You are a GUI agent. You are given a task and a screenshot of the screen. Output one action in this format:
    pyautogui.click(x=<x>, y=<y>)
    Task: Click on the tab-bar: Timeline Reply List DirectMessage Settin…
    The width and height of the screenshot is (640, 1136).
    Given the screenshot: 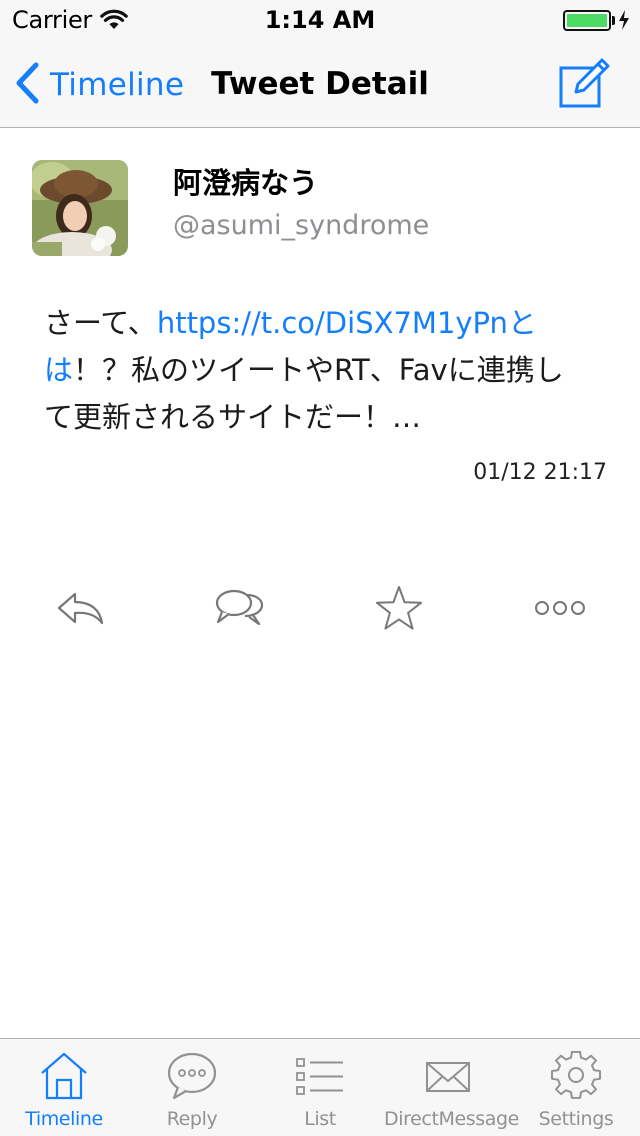 What is the action you would take?
    pyautogui.click(x=320, y=1087)
    